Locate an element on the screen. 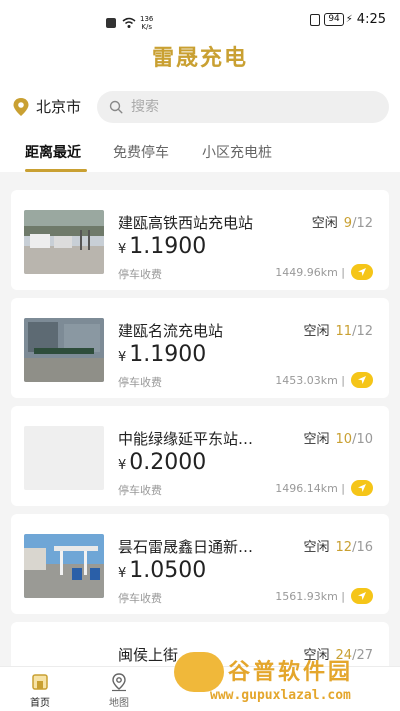 The width and height of the screenshot is (400, 711). location-pin-icon is located at coordinates (21, 106).